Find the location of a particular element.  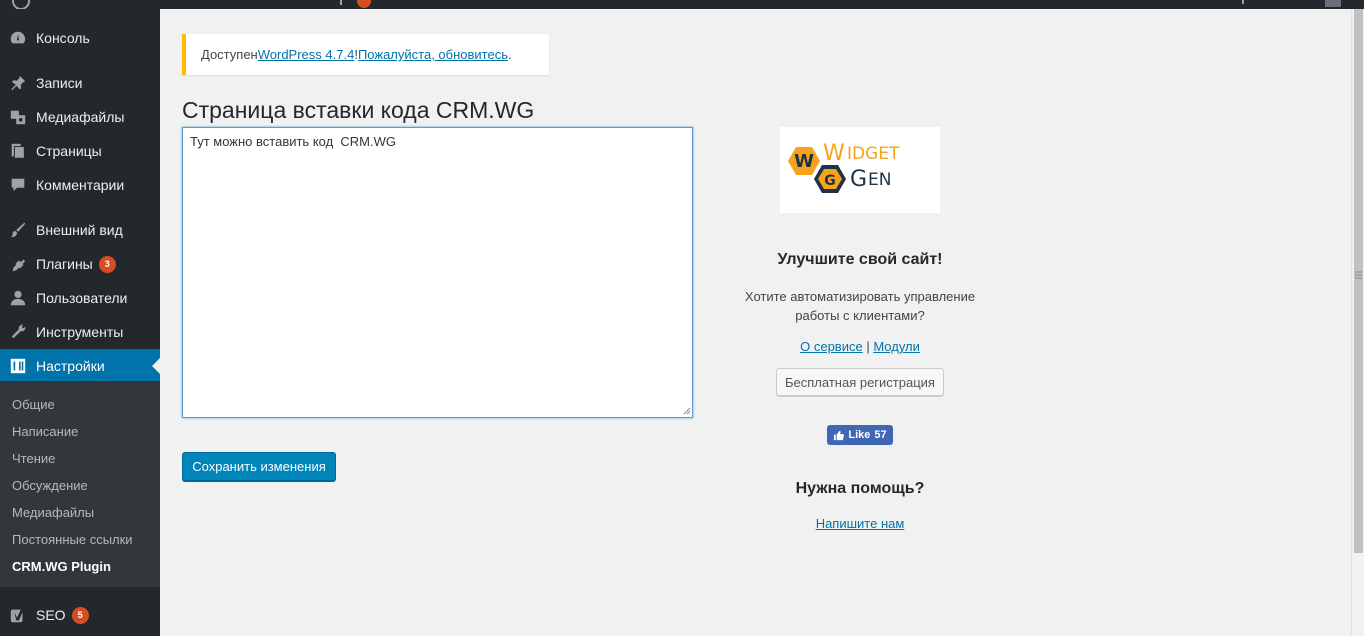

facebook-like-button: Like 57 is located at coordinates (860, 435).